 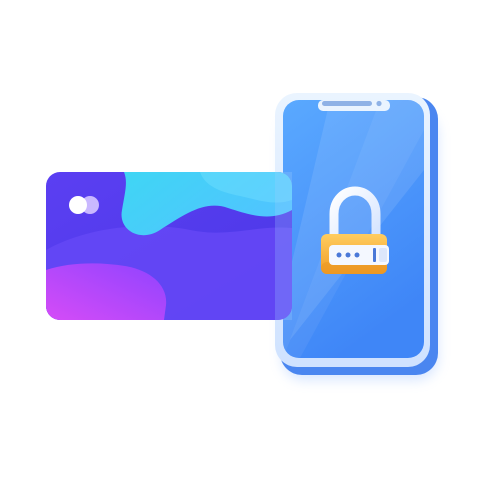 I want to click on password-field-icon, so click(x=359, y=255).